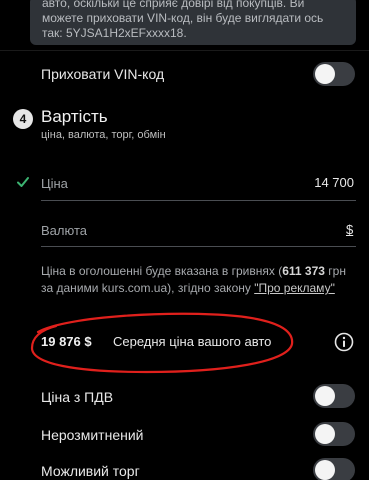  I want to click on currency-underline, so click(198, 246).